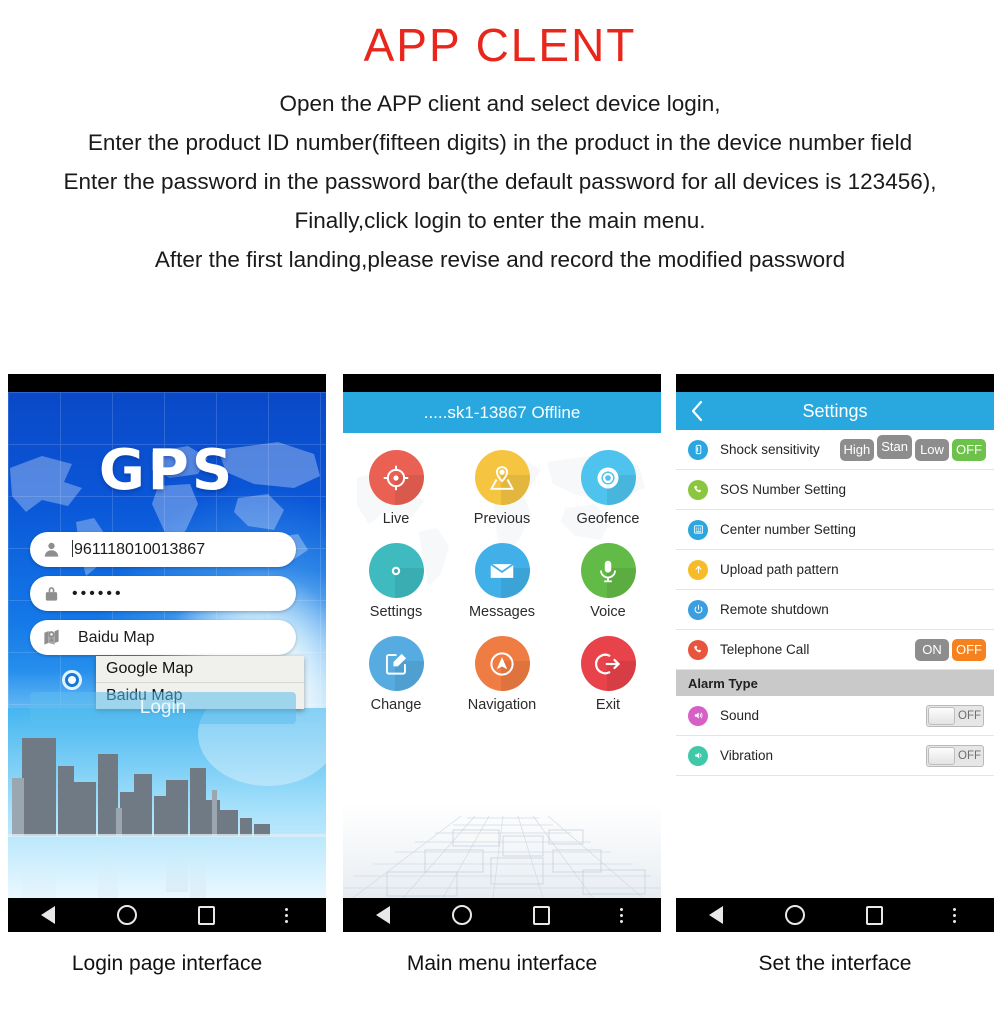 Image resolution: width=1000 pixels, height=1022 pixels. What do you see at coordinates (116, 637) in the screenshot?
I see `map-select-value: Baidu Map` at bounding box center [116, 637].